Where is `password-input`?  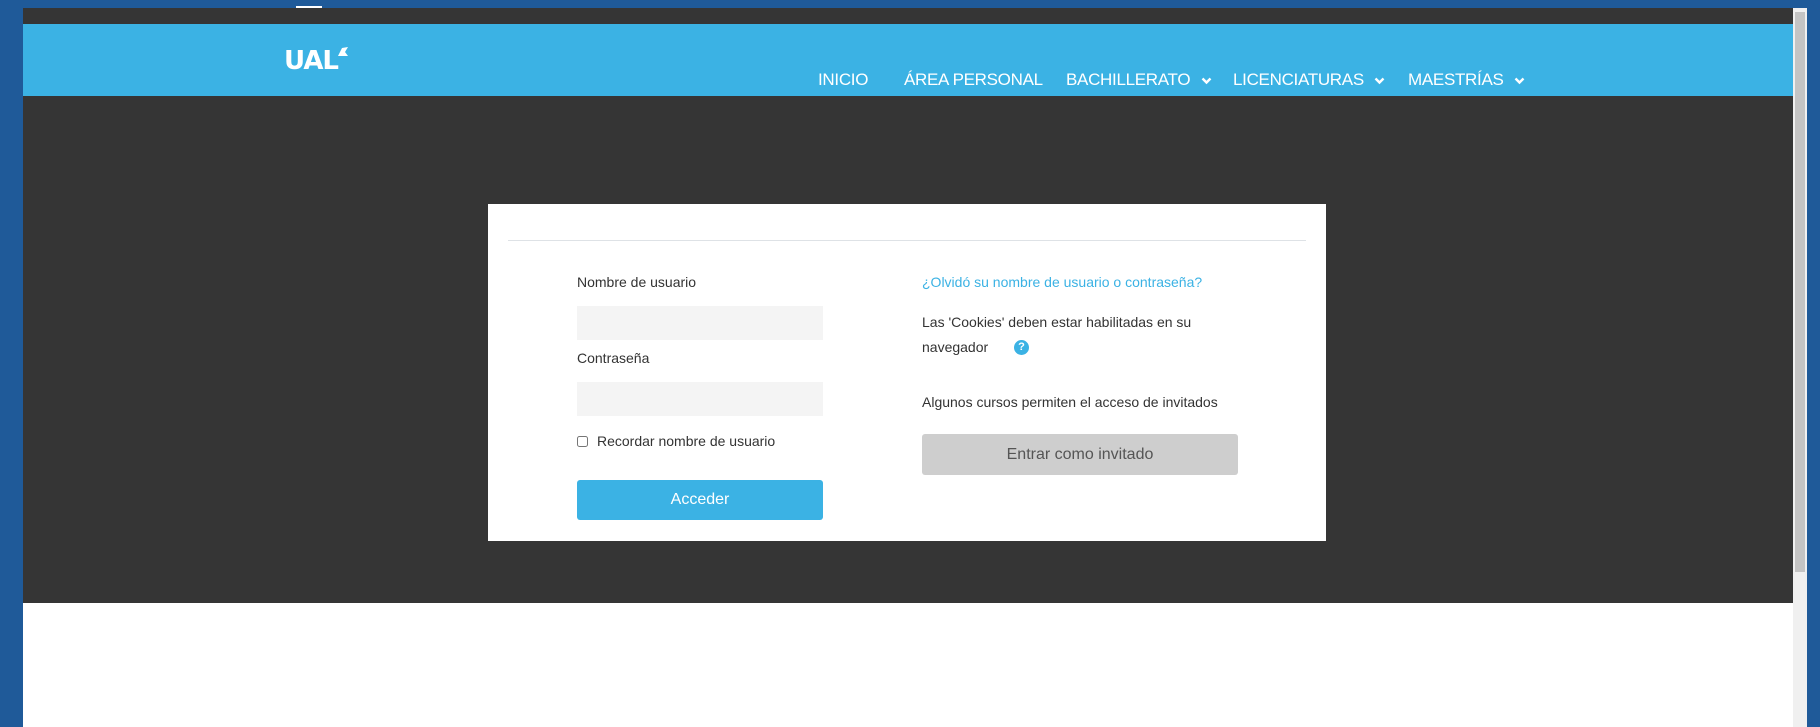 password-input is located at coordinates (700, 399).